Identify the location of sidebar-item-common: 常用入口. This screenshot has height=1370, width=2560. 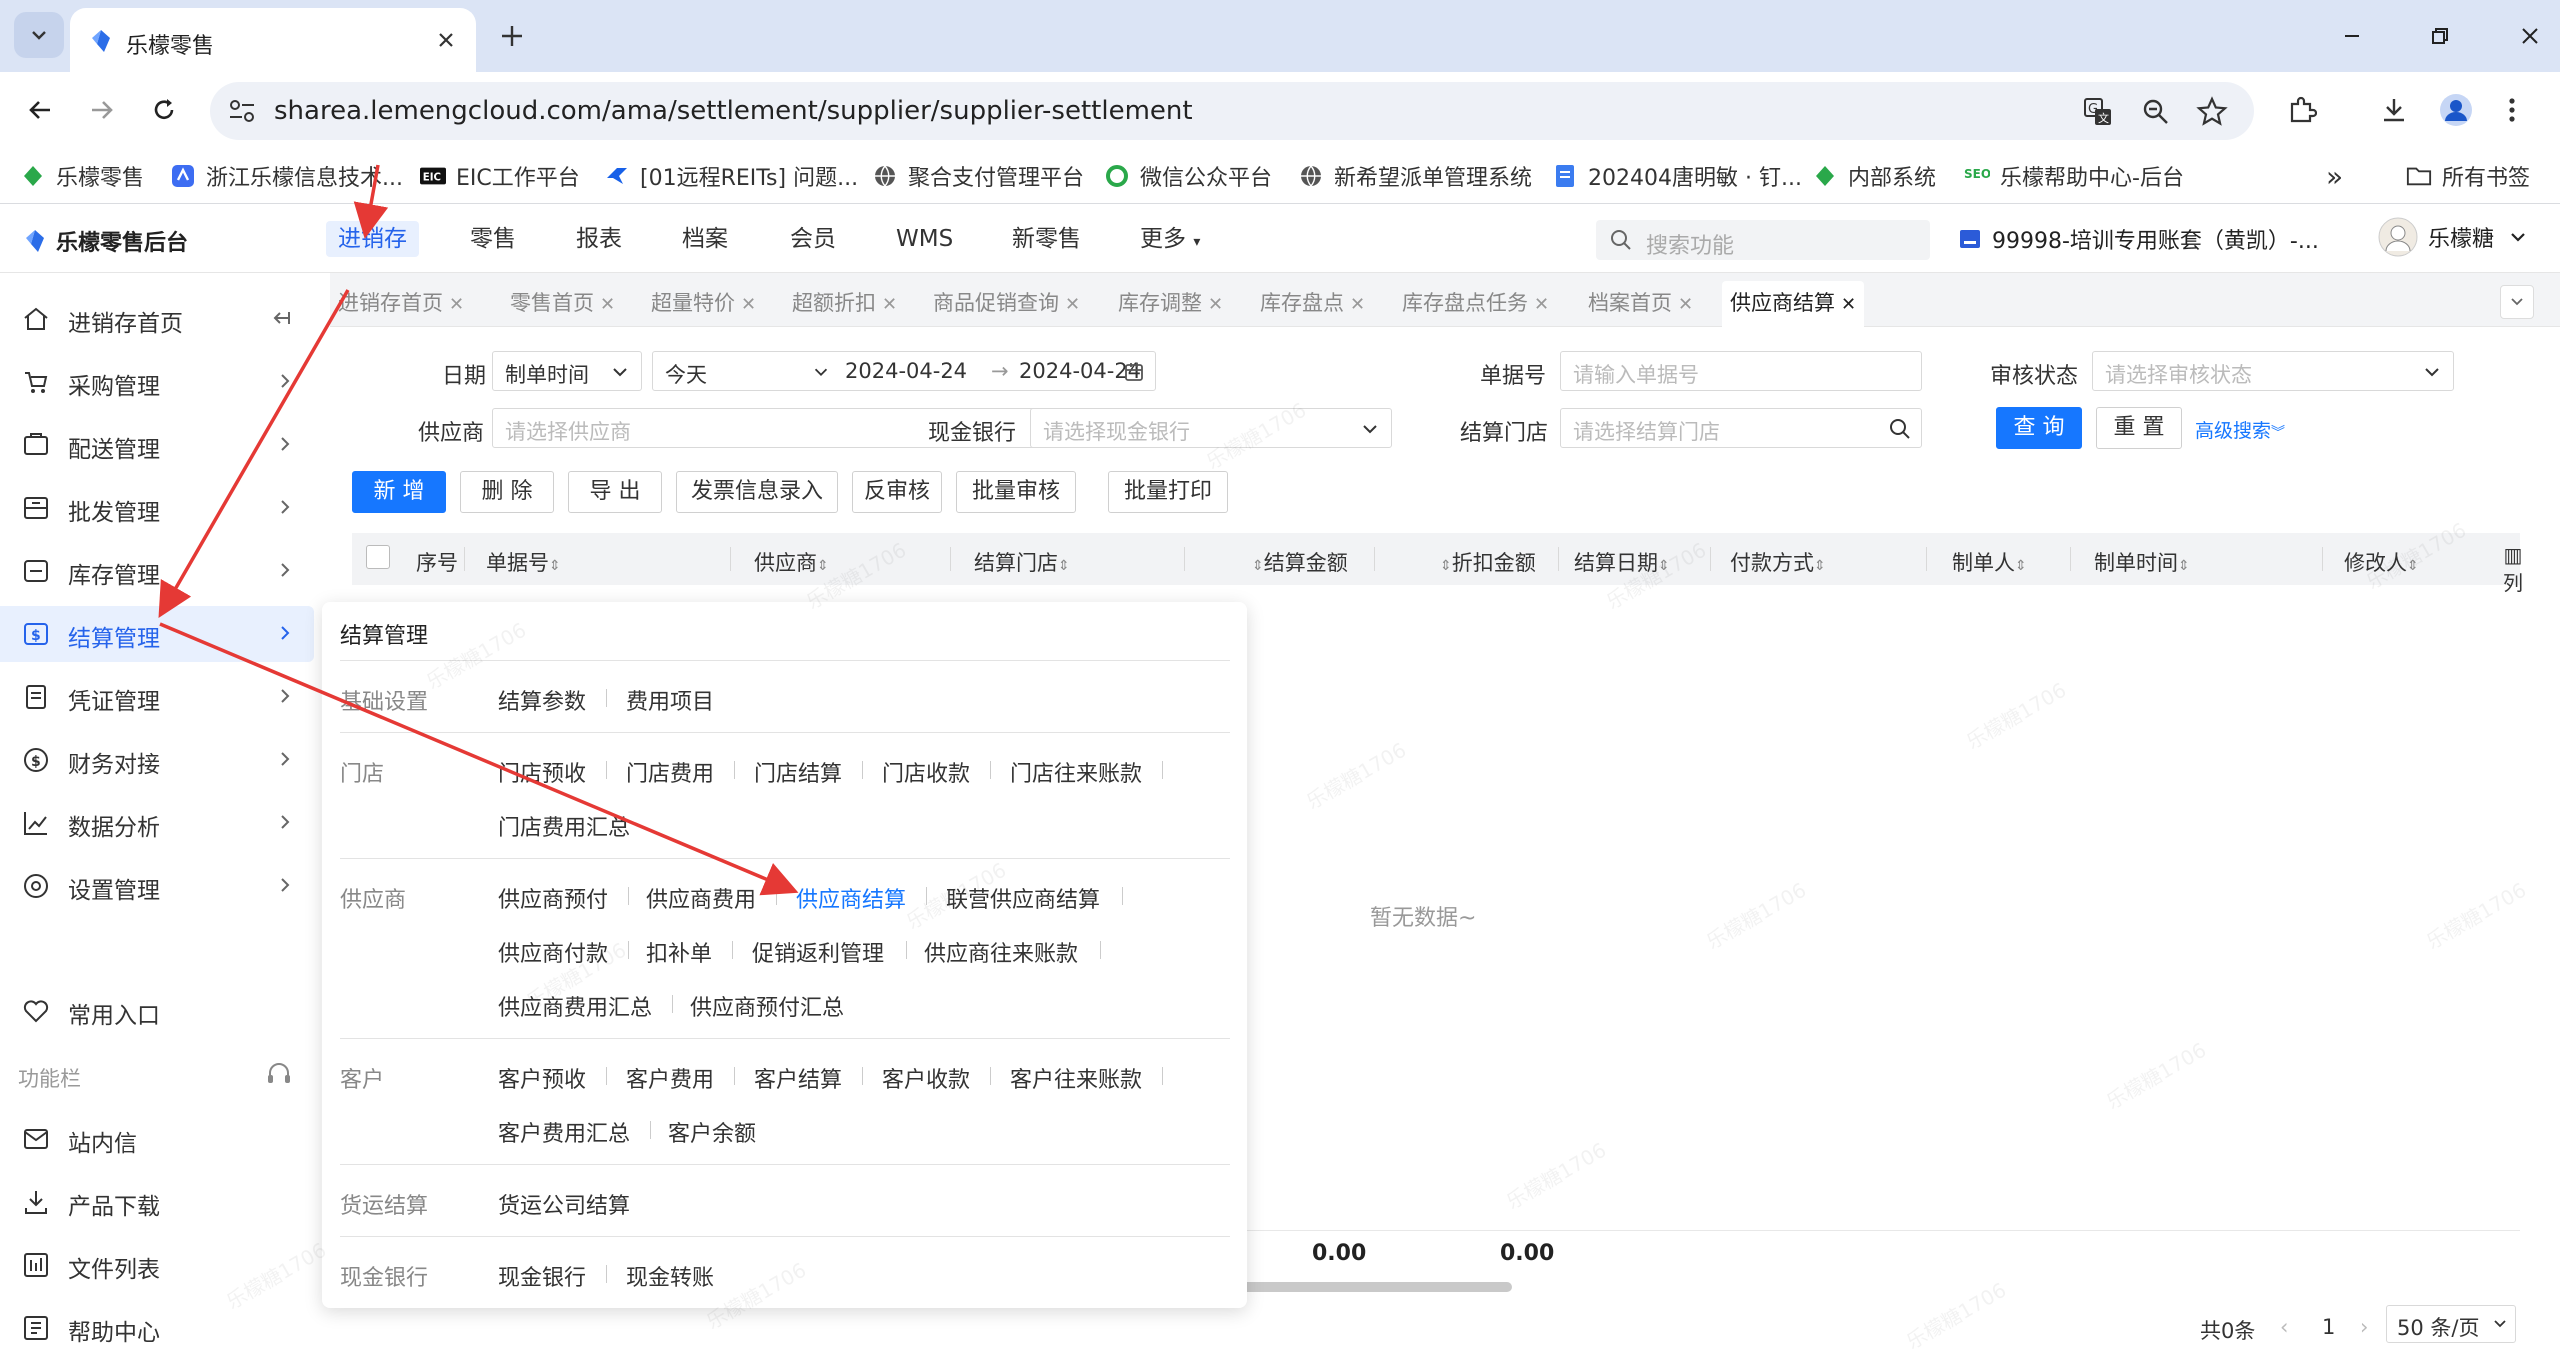
(157, 1011).